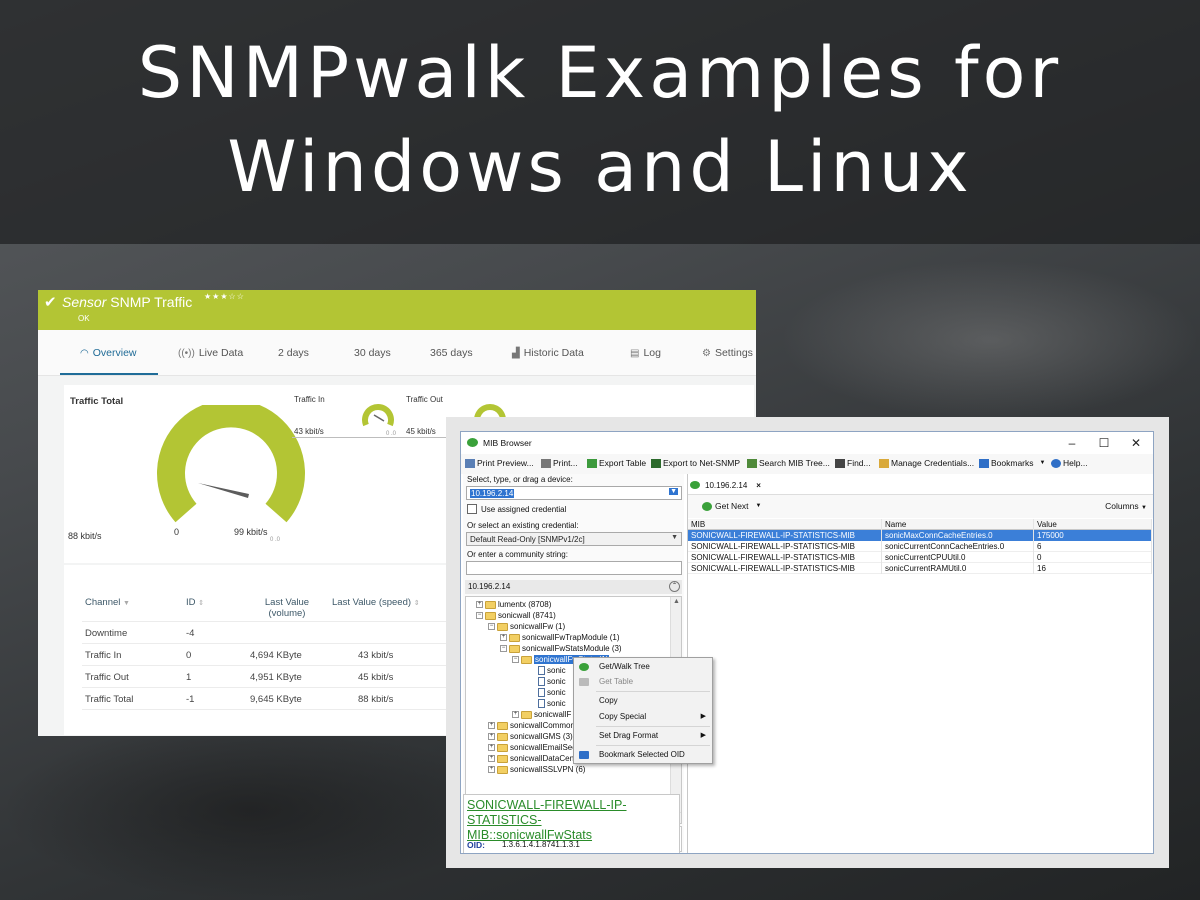 The height and width of the screenshot is (900, 1200). I want to click on result-tab: 10.196.2.14 ×, so click(725, 485).